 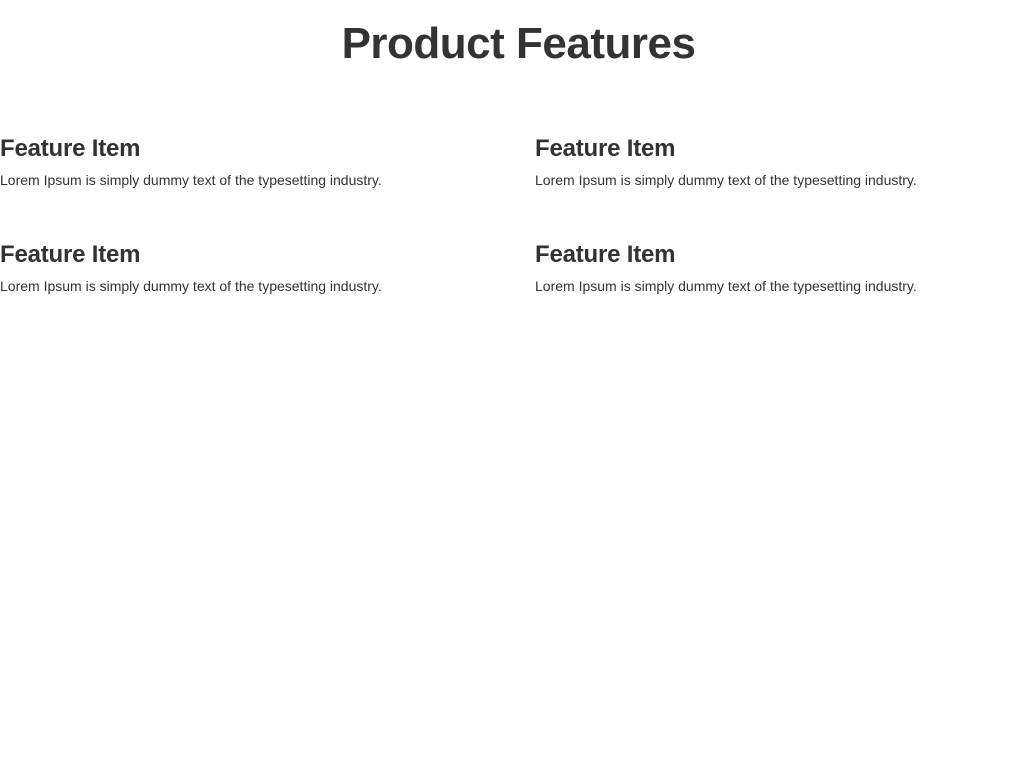 I want to click on page-title: Product Features, so click(x=518, y=43).